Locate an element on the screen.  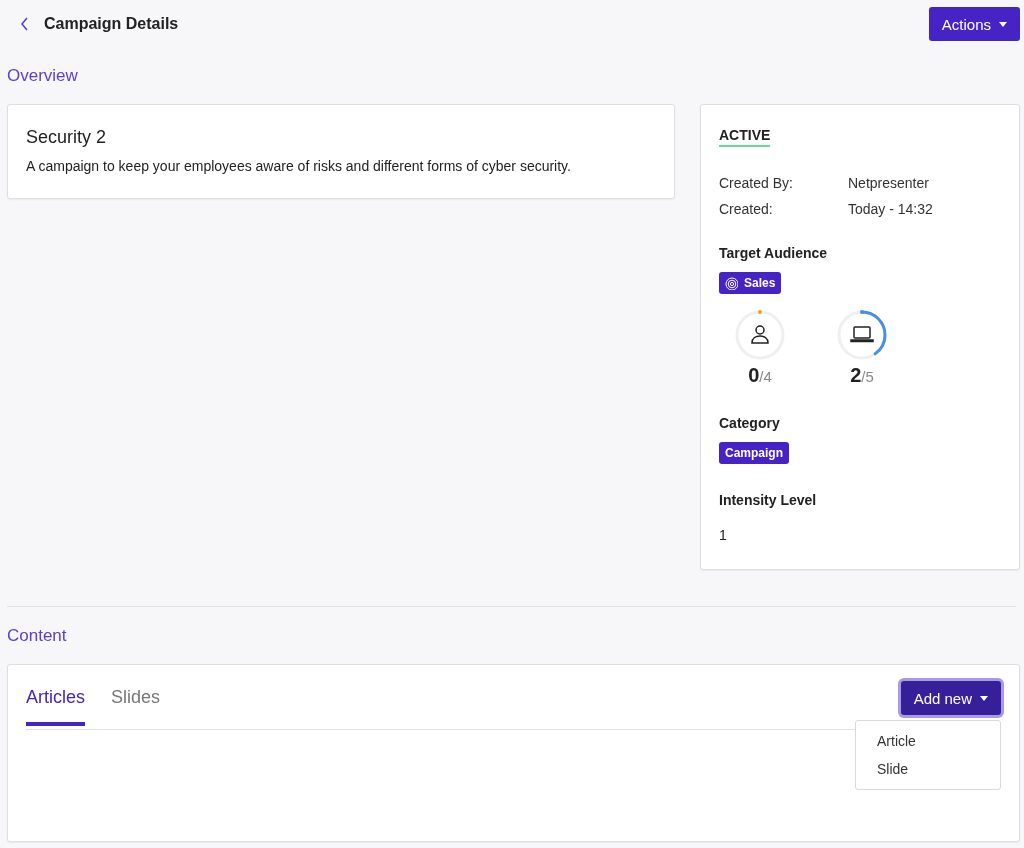
target-icon is located at coordinates (731, 283).